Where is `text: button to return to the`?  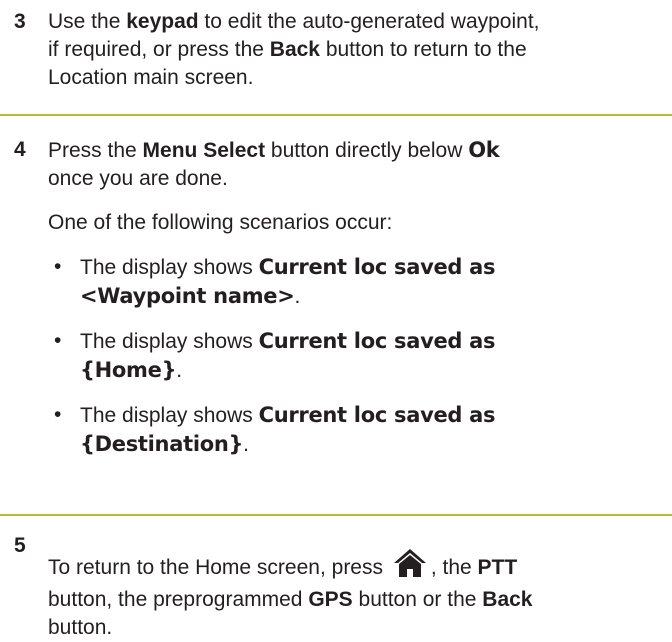 text: button to return to the is located at coordinates (423, 49).